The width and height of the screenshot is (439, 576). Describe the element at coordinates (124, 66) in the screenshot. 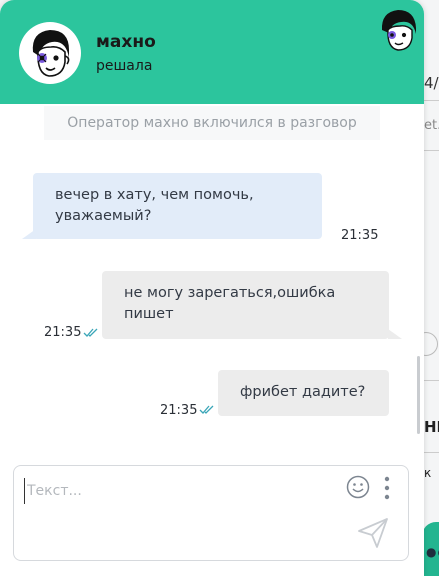

I see `operator-role: решала` at that location.